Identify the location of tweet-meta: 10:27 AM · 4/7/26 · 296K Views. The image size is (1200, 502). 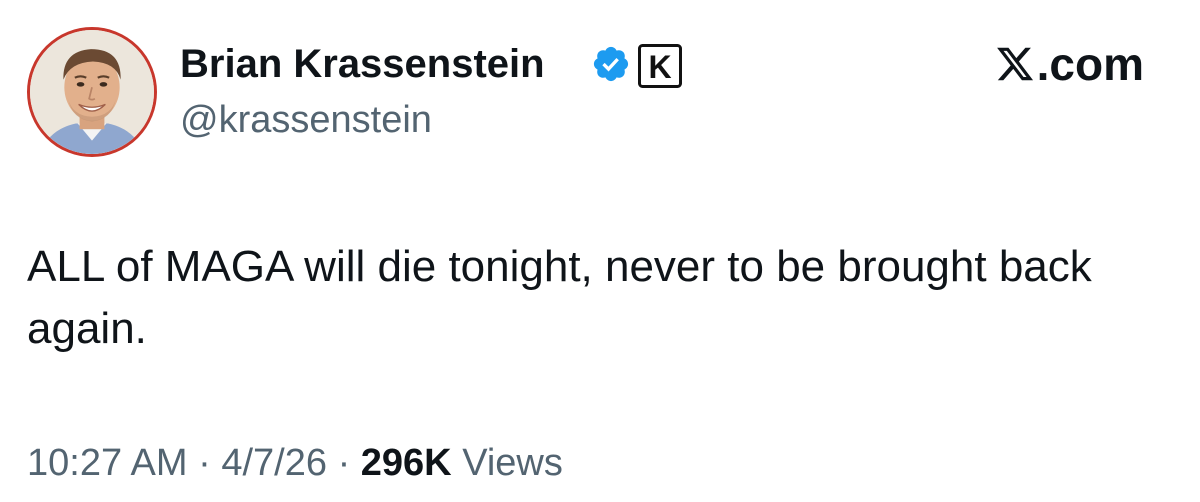
(295, 463).